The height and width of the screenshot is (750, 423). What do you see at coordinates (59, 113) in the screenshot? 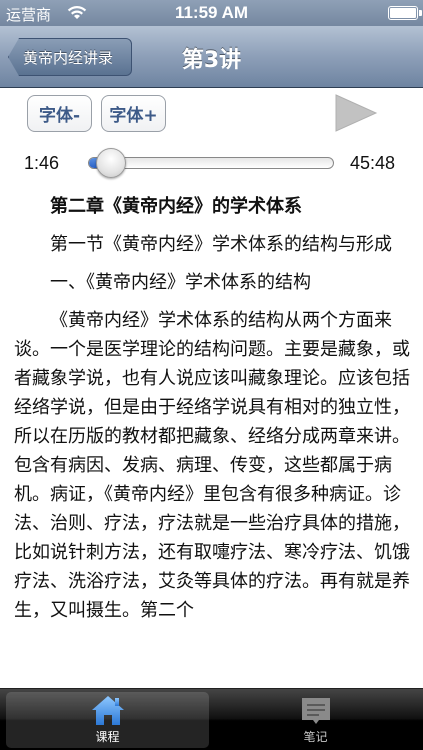
I see `font-decrease-button: 字体-` at bounding box center [59, 113].